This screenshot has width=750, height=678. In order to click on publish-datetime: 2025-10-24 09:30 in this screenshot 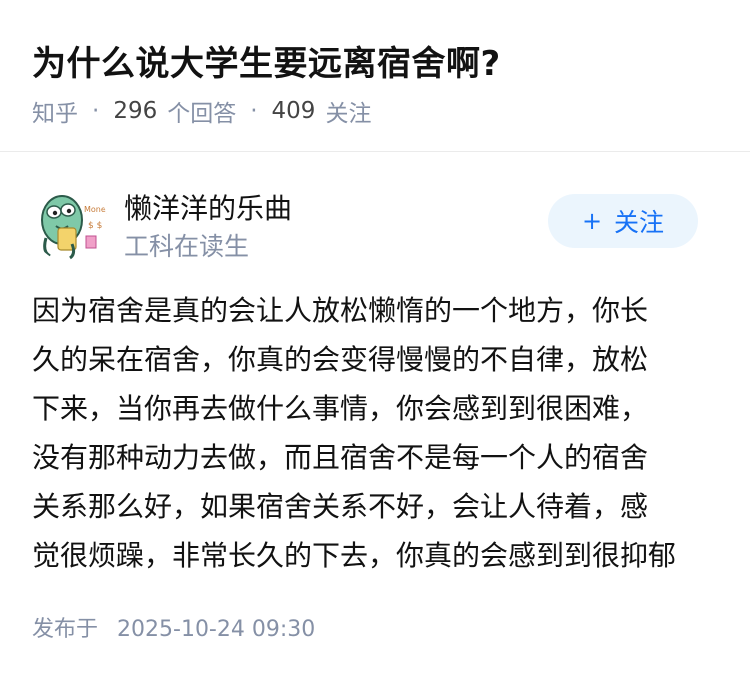, I will do `click(216, 629)`.